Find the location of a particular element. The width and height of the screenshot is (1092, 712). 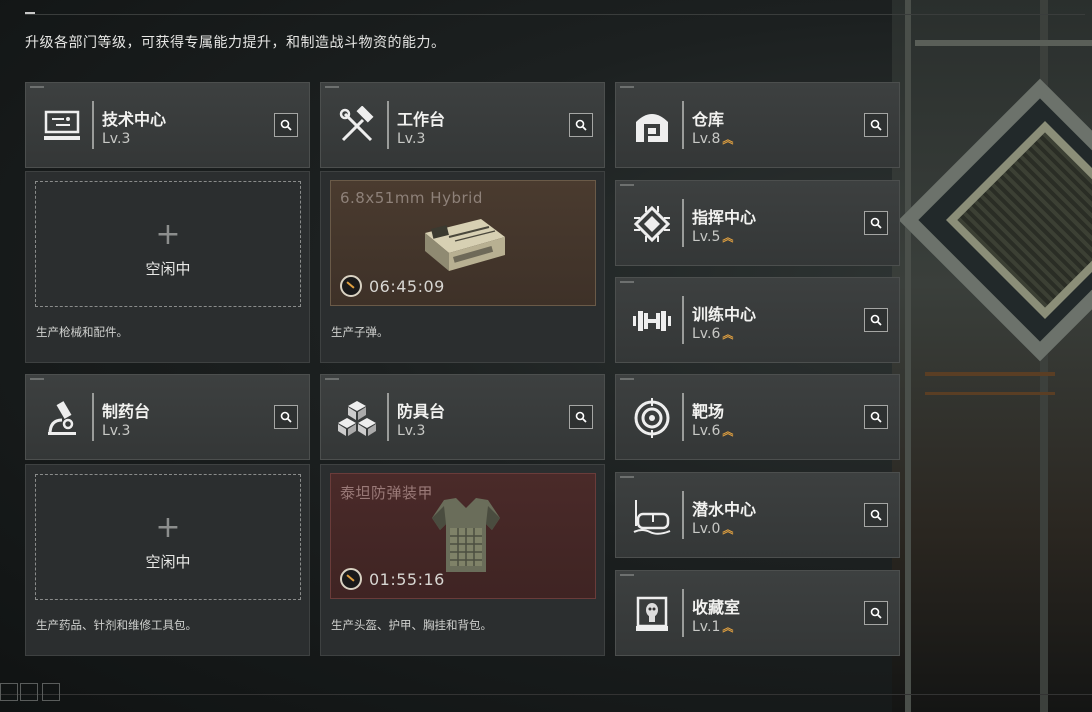

production-slot-tech-center: + 空闲中 生产枪械和配件。 is located at coordinates (167, 267).